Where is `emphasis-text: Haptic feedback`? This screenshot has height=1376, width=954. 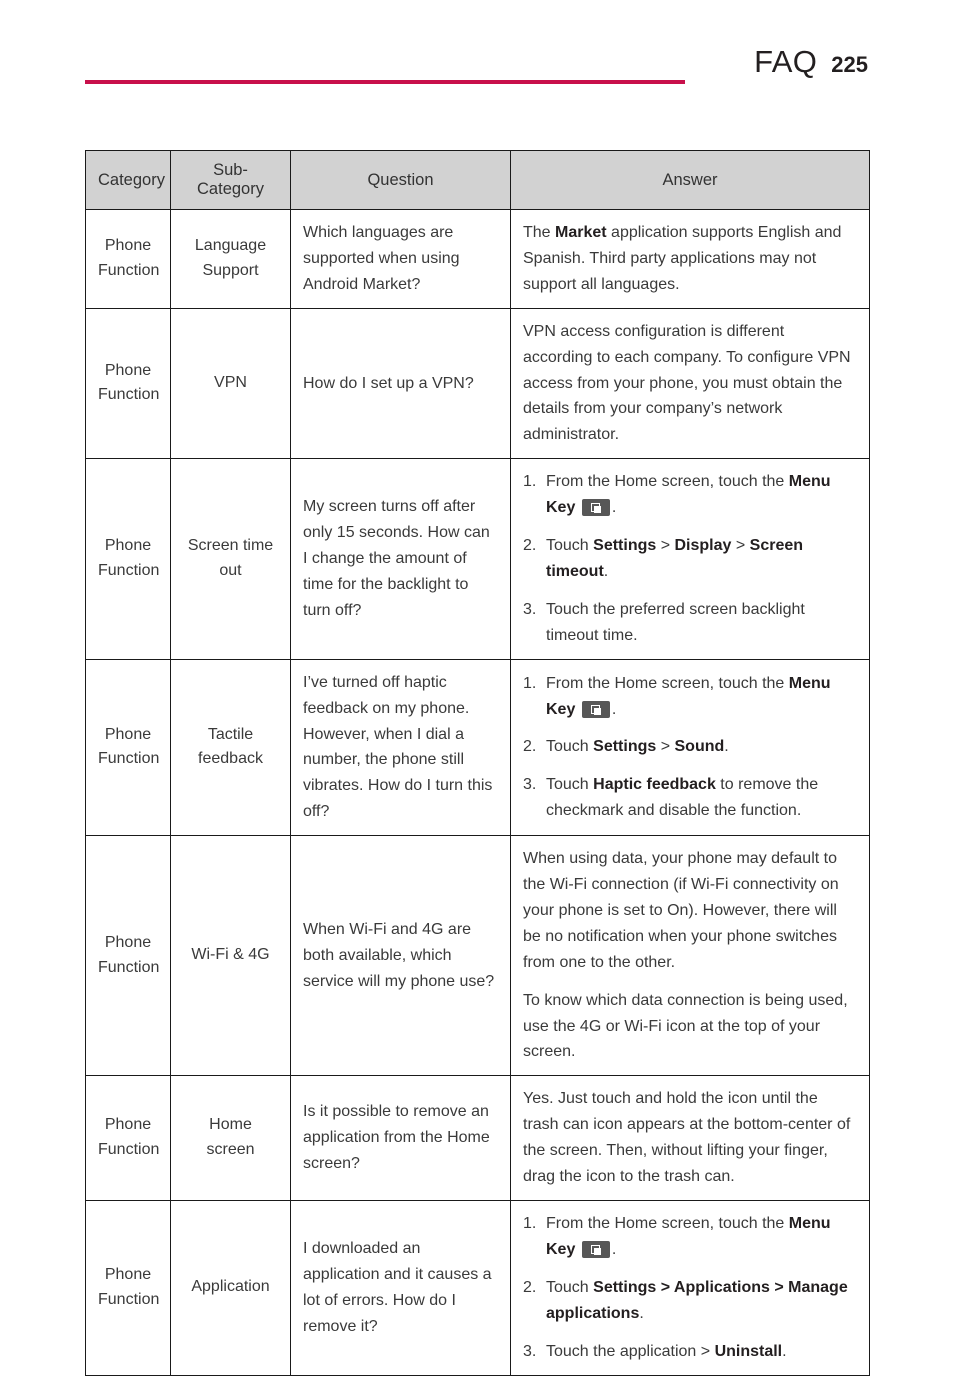
emphasis-text: Haptic feedback is located at coordinates (654, 785).